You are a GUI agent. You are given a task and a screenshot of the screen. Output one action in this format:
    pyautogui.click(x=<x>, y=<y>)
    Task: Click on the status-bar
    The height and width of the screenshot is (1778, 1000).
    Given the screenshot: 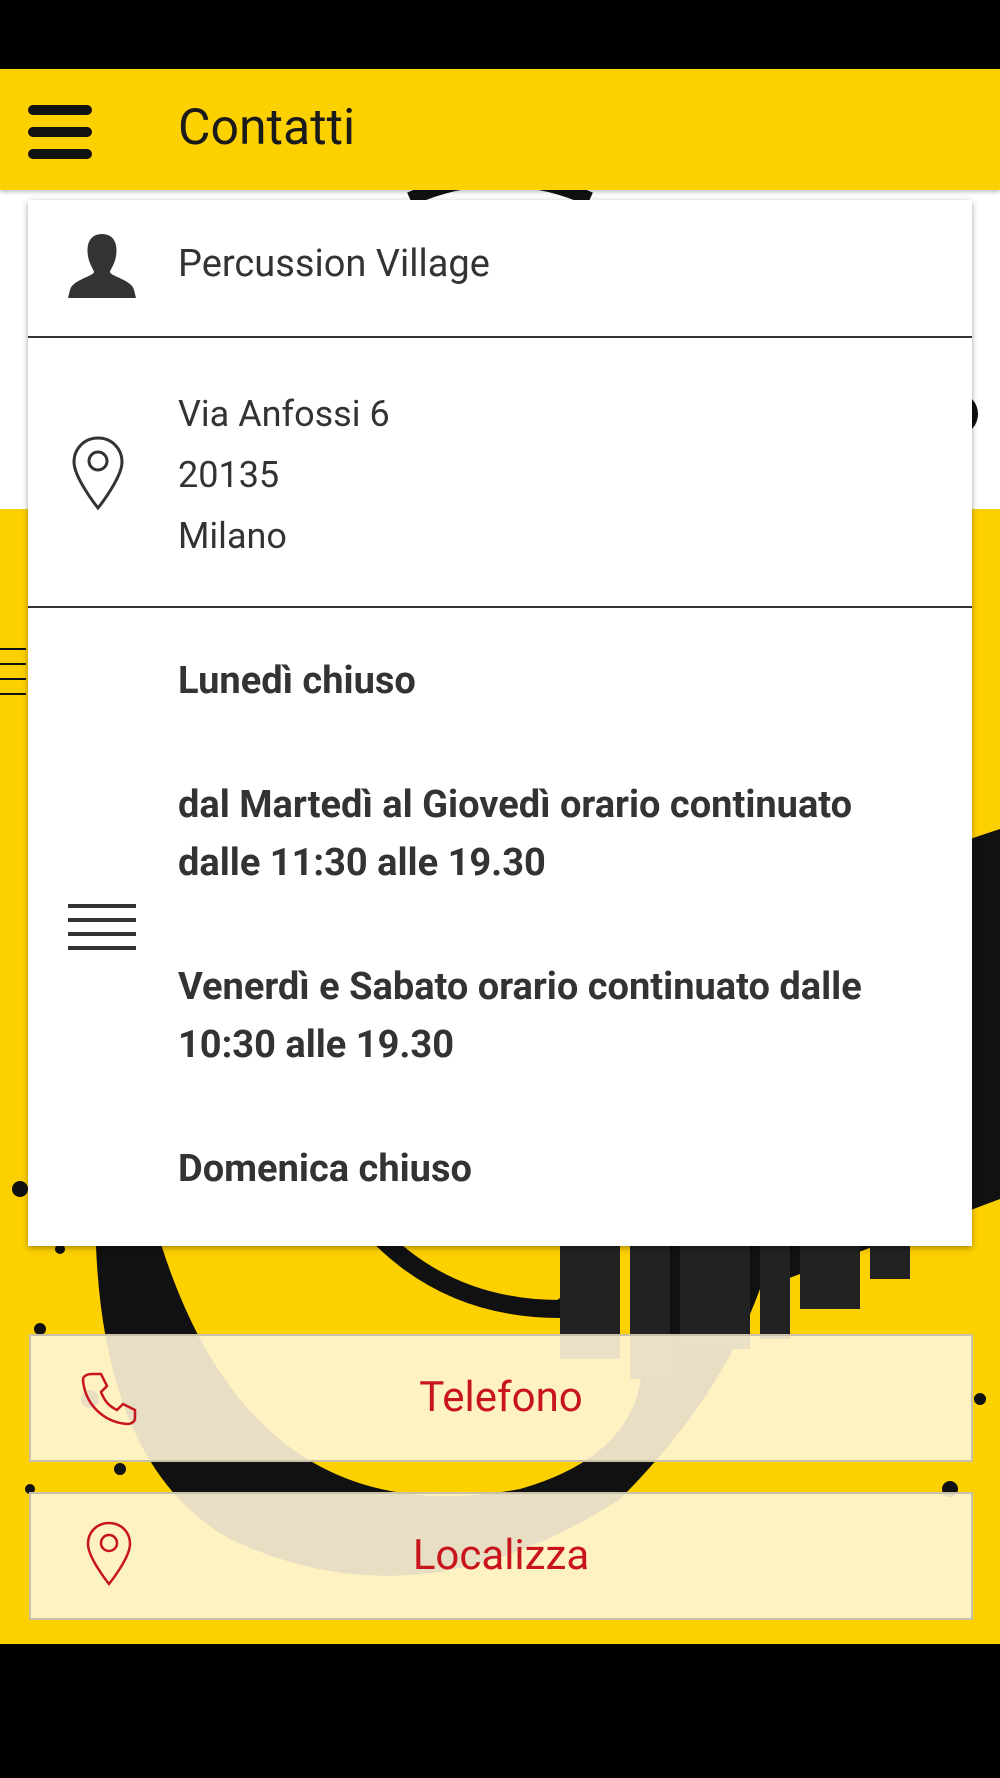 What is the action you would take?
    pyautogui.click(x=500, y=34)
    